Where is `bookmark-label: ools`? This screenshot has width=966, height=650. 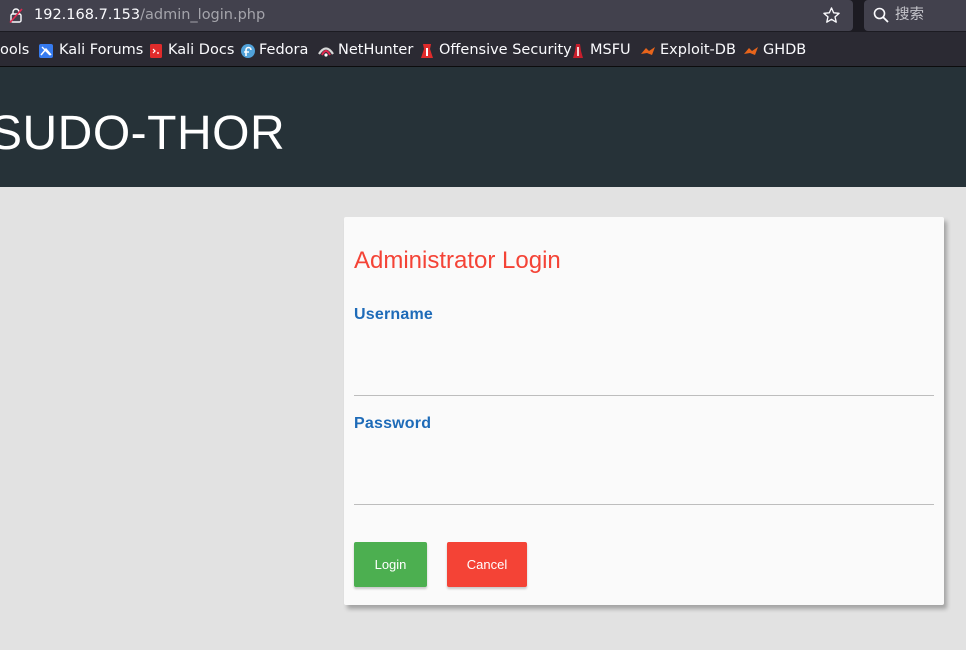
bookmark-label: ools is located at coordinates (15, 50).